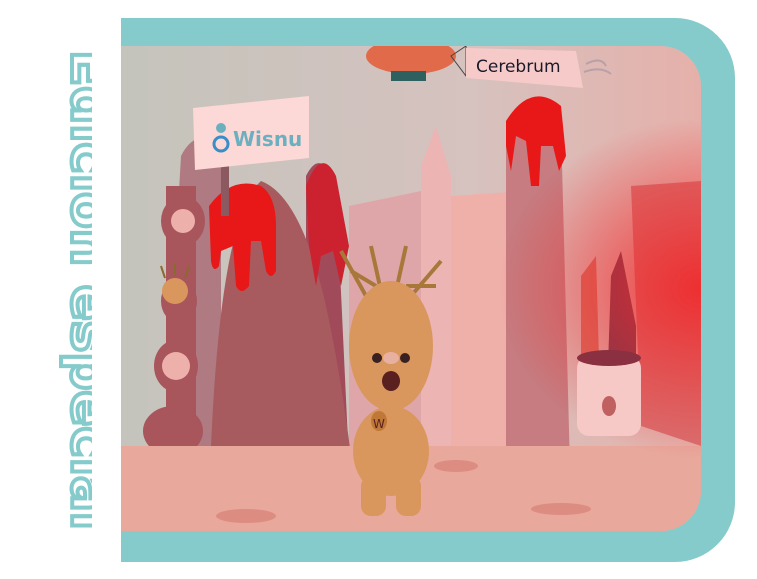  What do you see at coordinates (267, 139) in the screenshot?
I see `svg-text: Wisnu` at bounding box center [267, 139].